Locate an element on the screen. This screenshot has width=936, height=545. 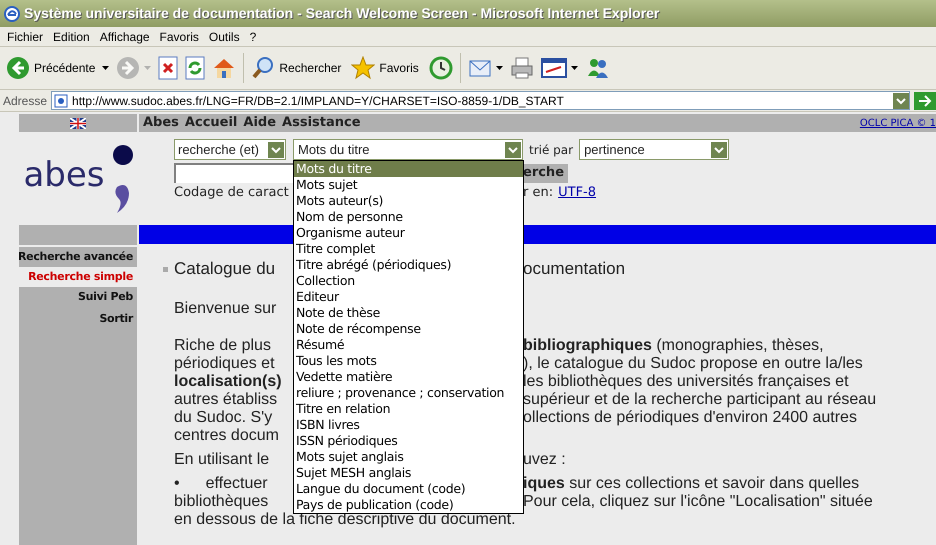
edit-icon is located at coordinates (553, 68).